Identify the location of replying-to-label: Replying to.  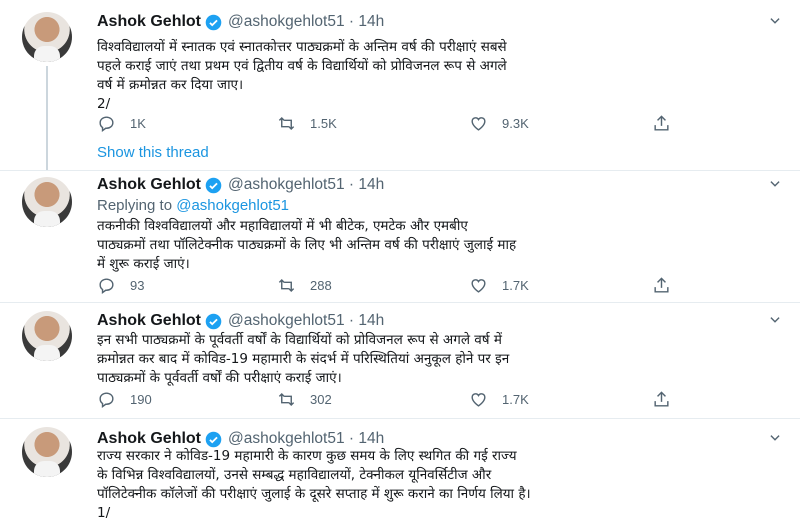
(135, 205).